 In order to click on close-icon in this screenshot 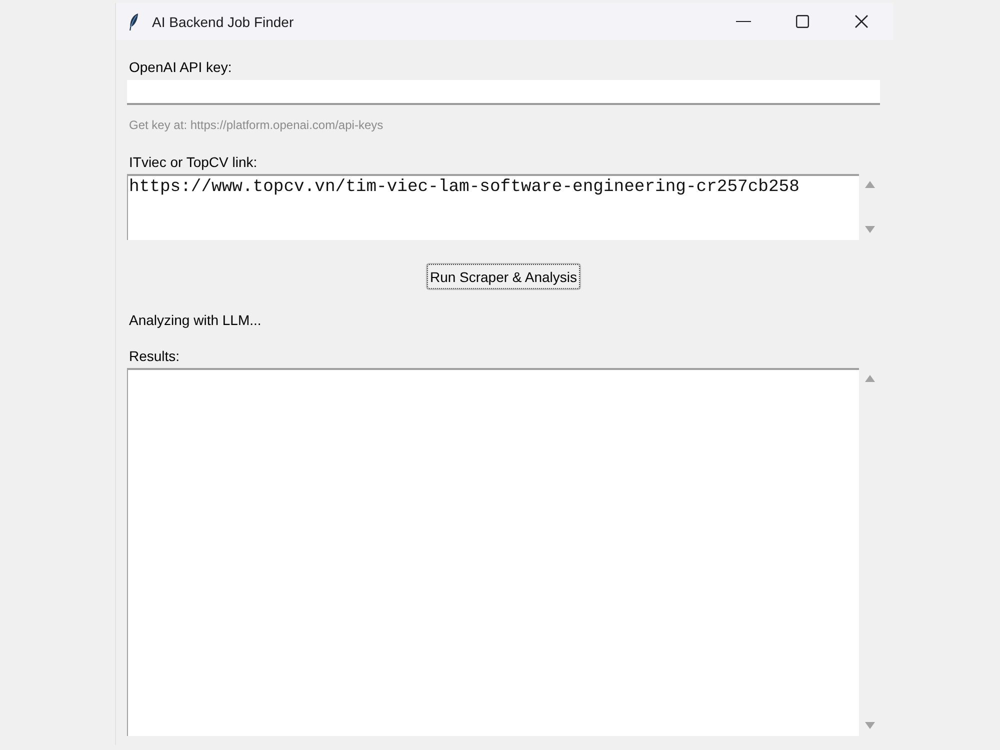, I will do `click(861, 21)`.